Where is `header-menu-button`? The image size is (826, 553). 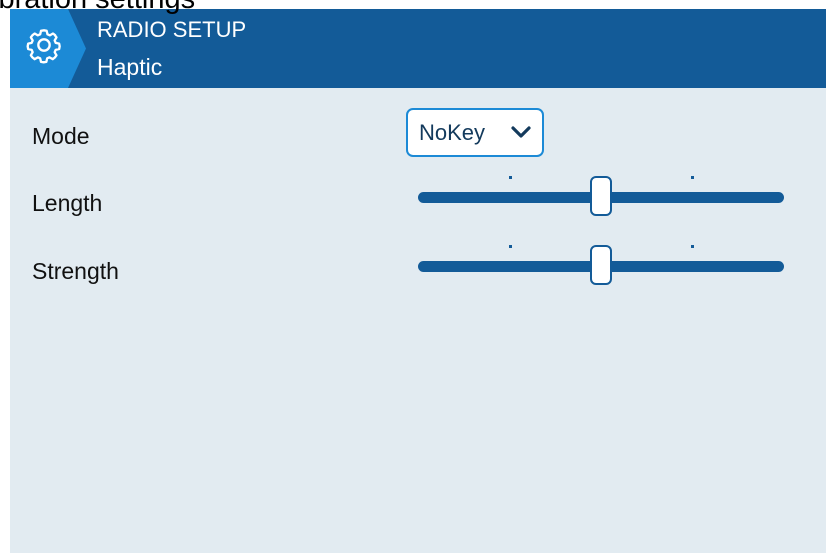 header-menu-button is located at coordinates (48, 48).